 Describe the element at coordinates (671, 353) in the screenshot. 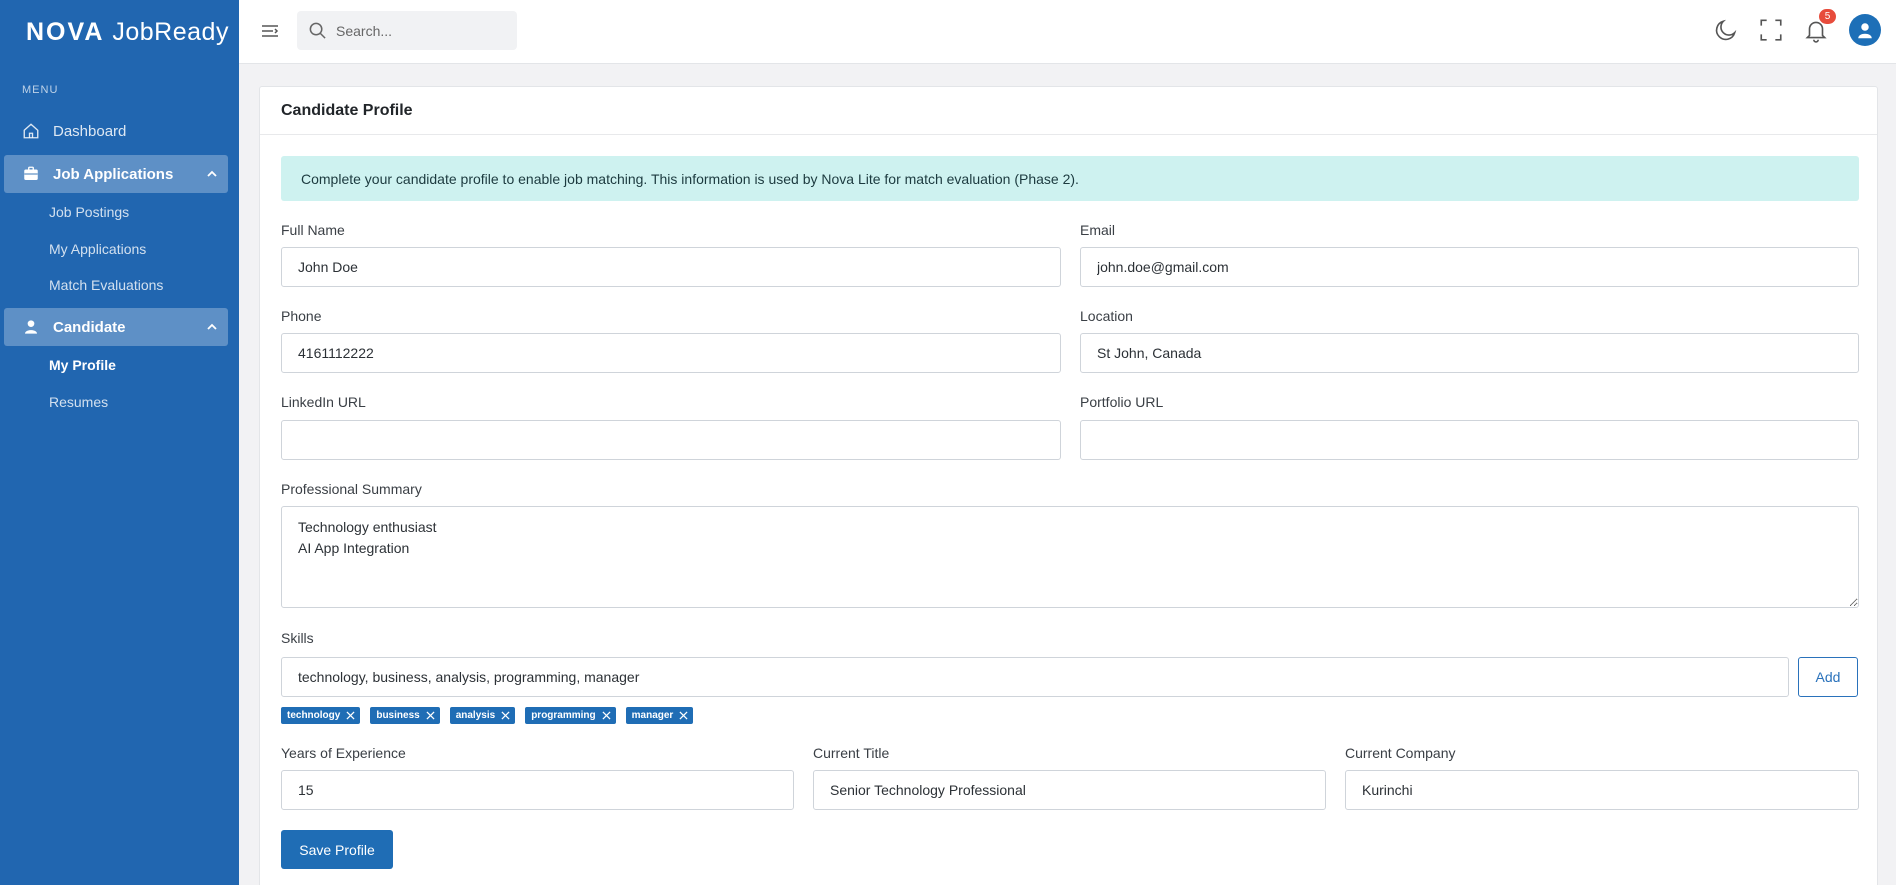

I see `phone-input` at that location.